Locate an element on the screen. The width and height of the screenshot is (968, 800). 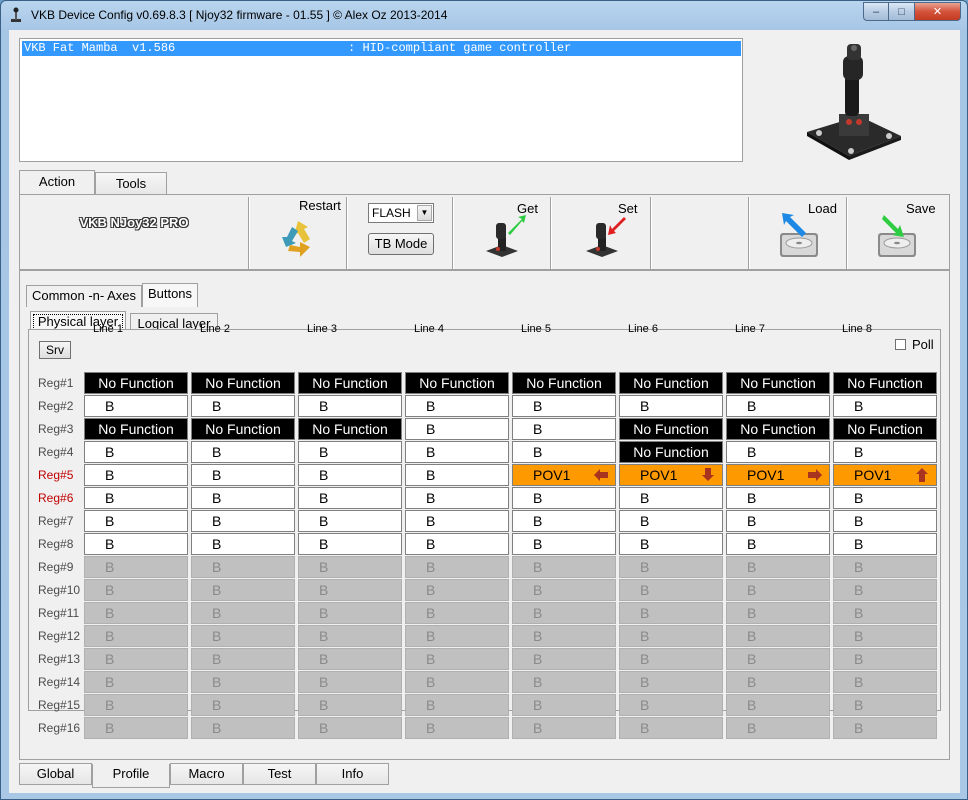
tab-tools: Tools is located at coordinates (131, 184).